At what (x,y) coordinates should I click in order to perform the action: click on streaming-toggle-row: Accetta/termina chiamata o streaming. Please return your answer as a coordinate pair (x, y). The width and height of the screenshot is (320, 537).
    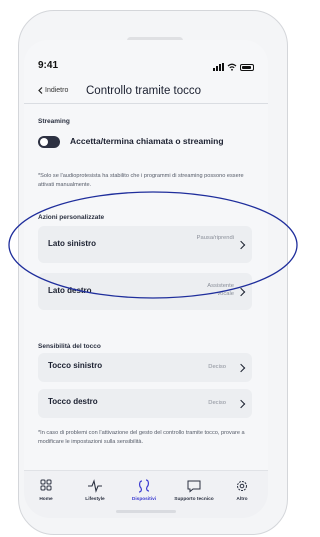
    Looking at the image, I should click on (148, 143).